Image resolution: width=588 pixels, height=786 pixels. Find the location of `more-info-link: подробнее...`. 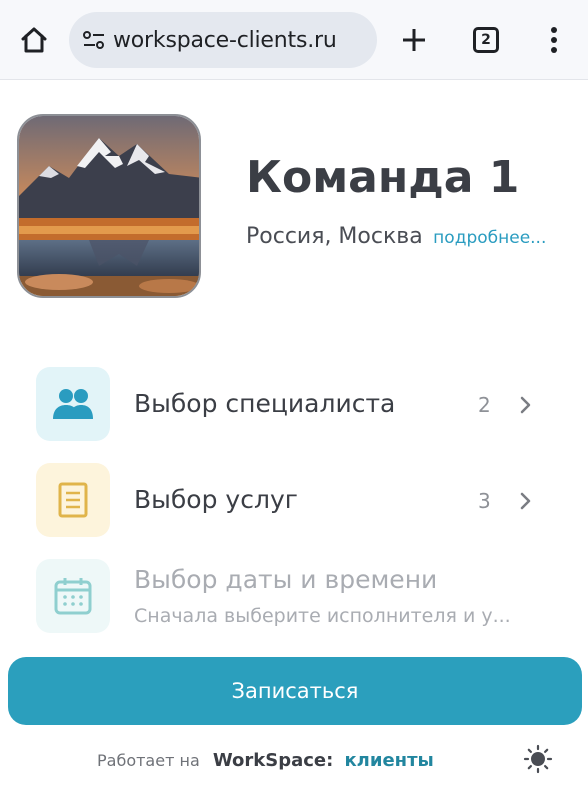

more-info-link: подробнее... is located at coordinates (489, 238).